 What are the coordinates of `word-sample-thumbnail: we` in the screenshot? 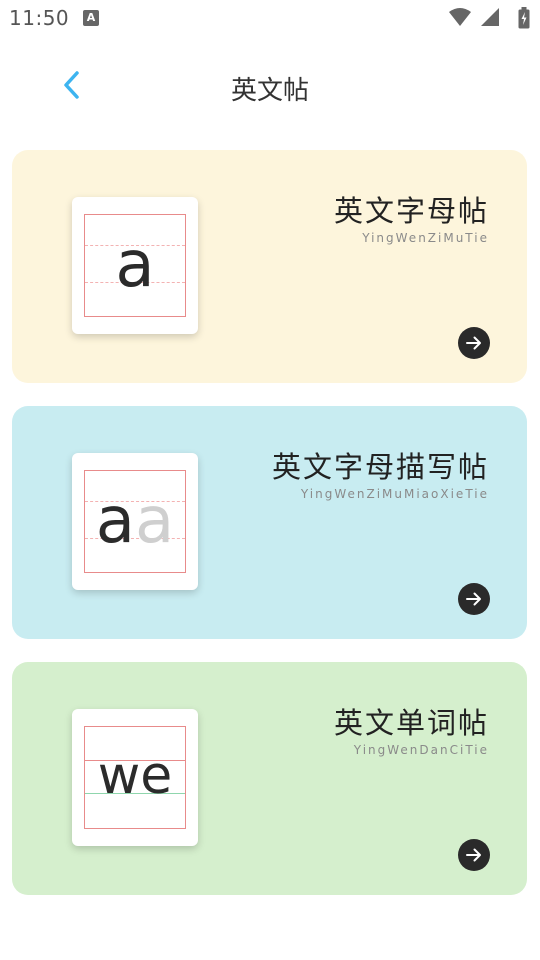 It's located at (135, 777).